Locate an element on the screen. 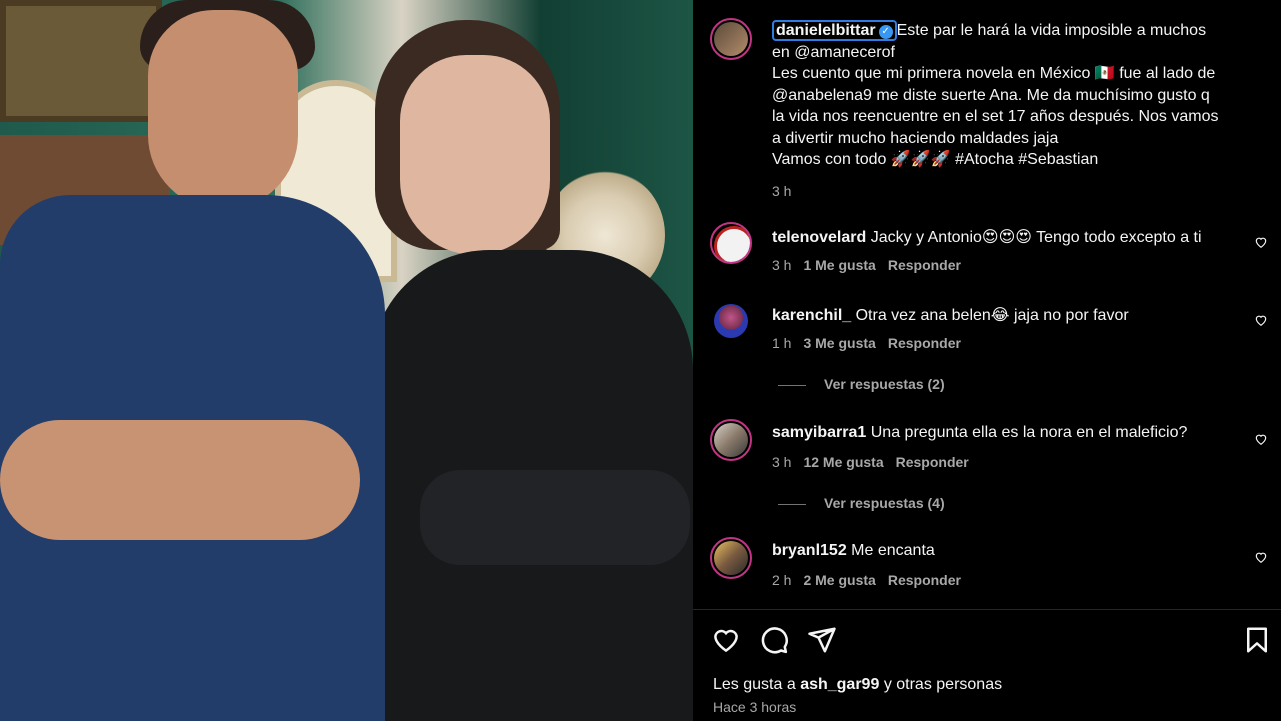 The width and height of the screenshot is (1281, 721). share-send-icon is located at coordinates (822, 640).